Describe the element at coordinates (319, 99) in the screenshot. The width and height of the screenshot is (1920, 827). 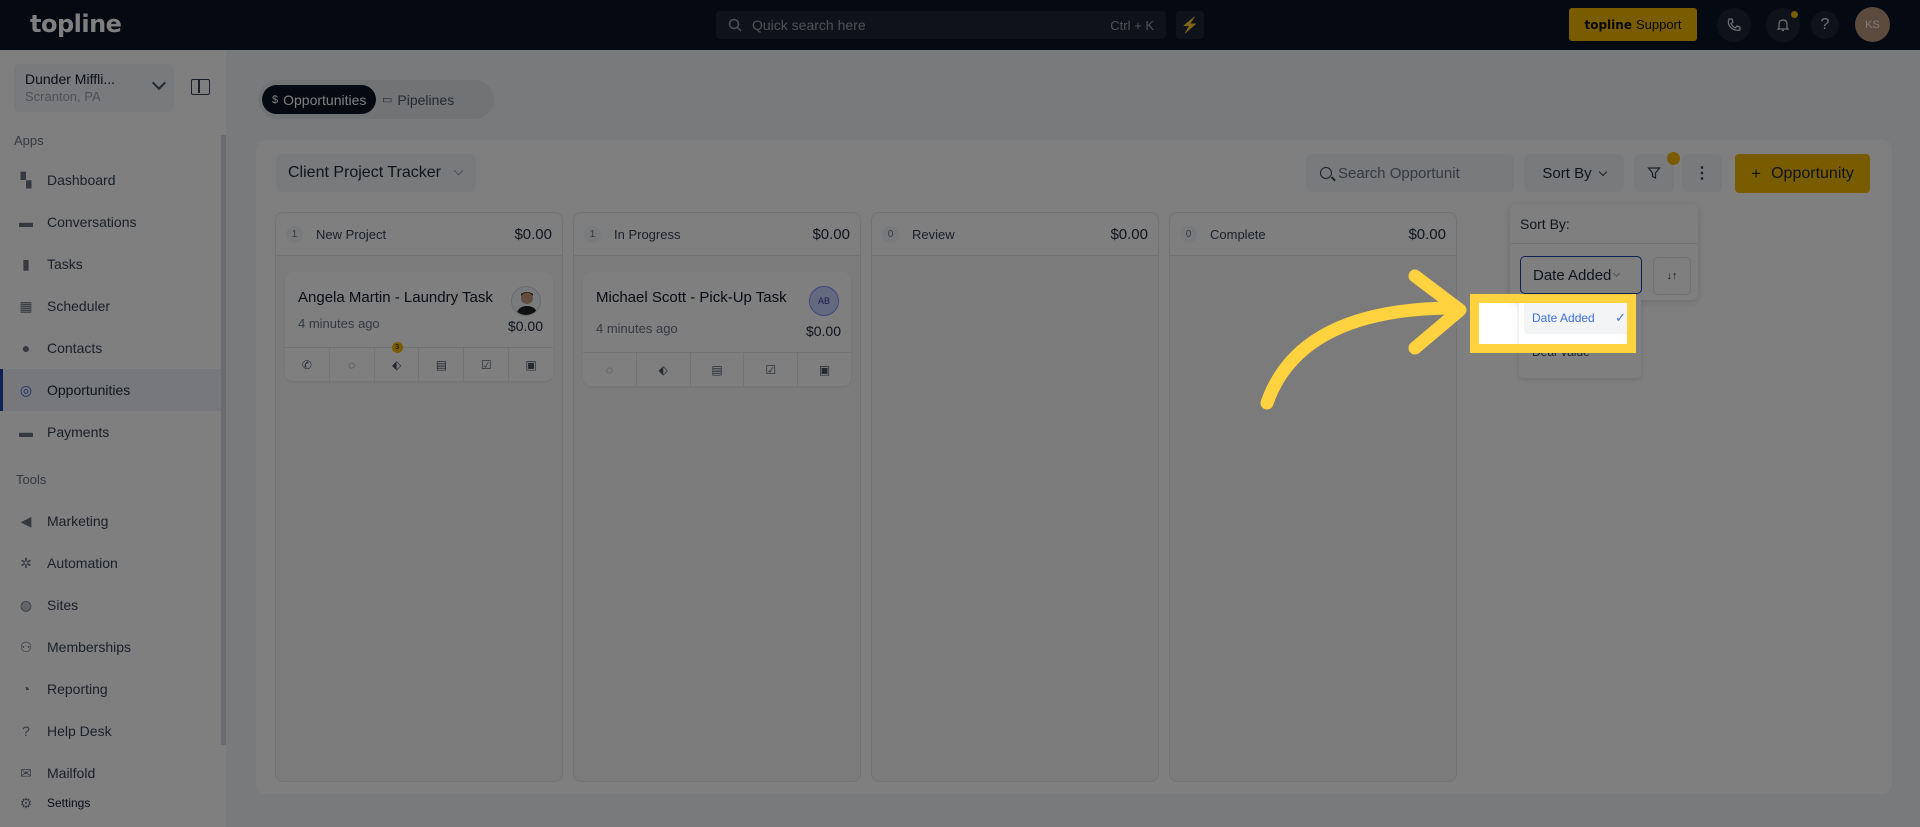
I see `tab-opportunities: $ Opportunities` at that location.